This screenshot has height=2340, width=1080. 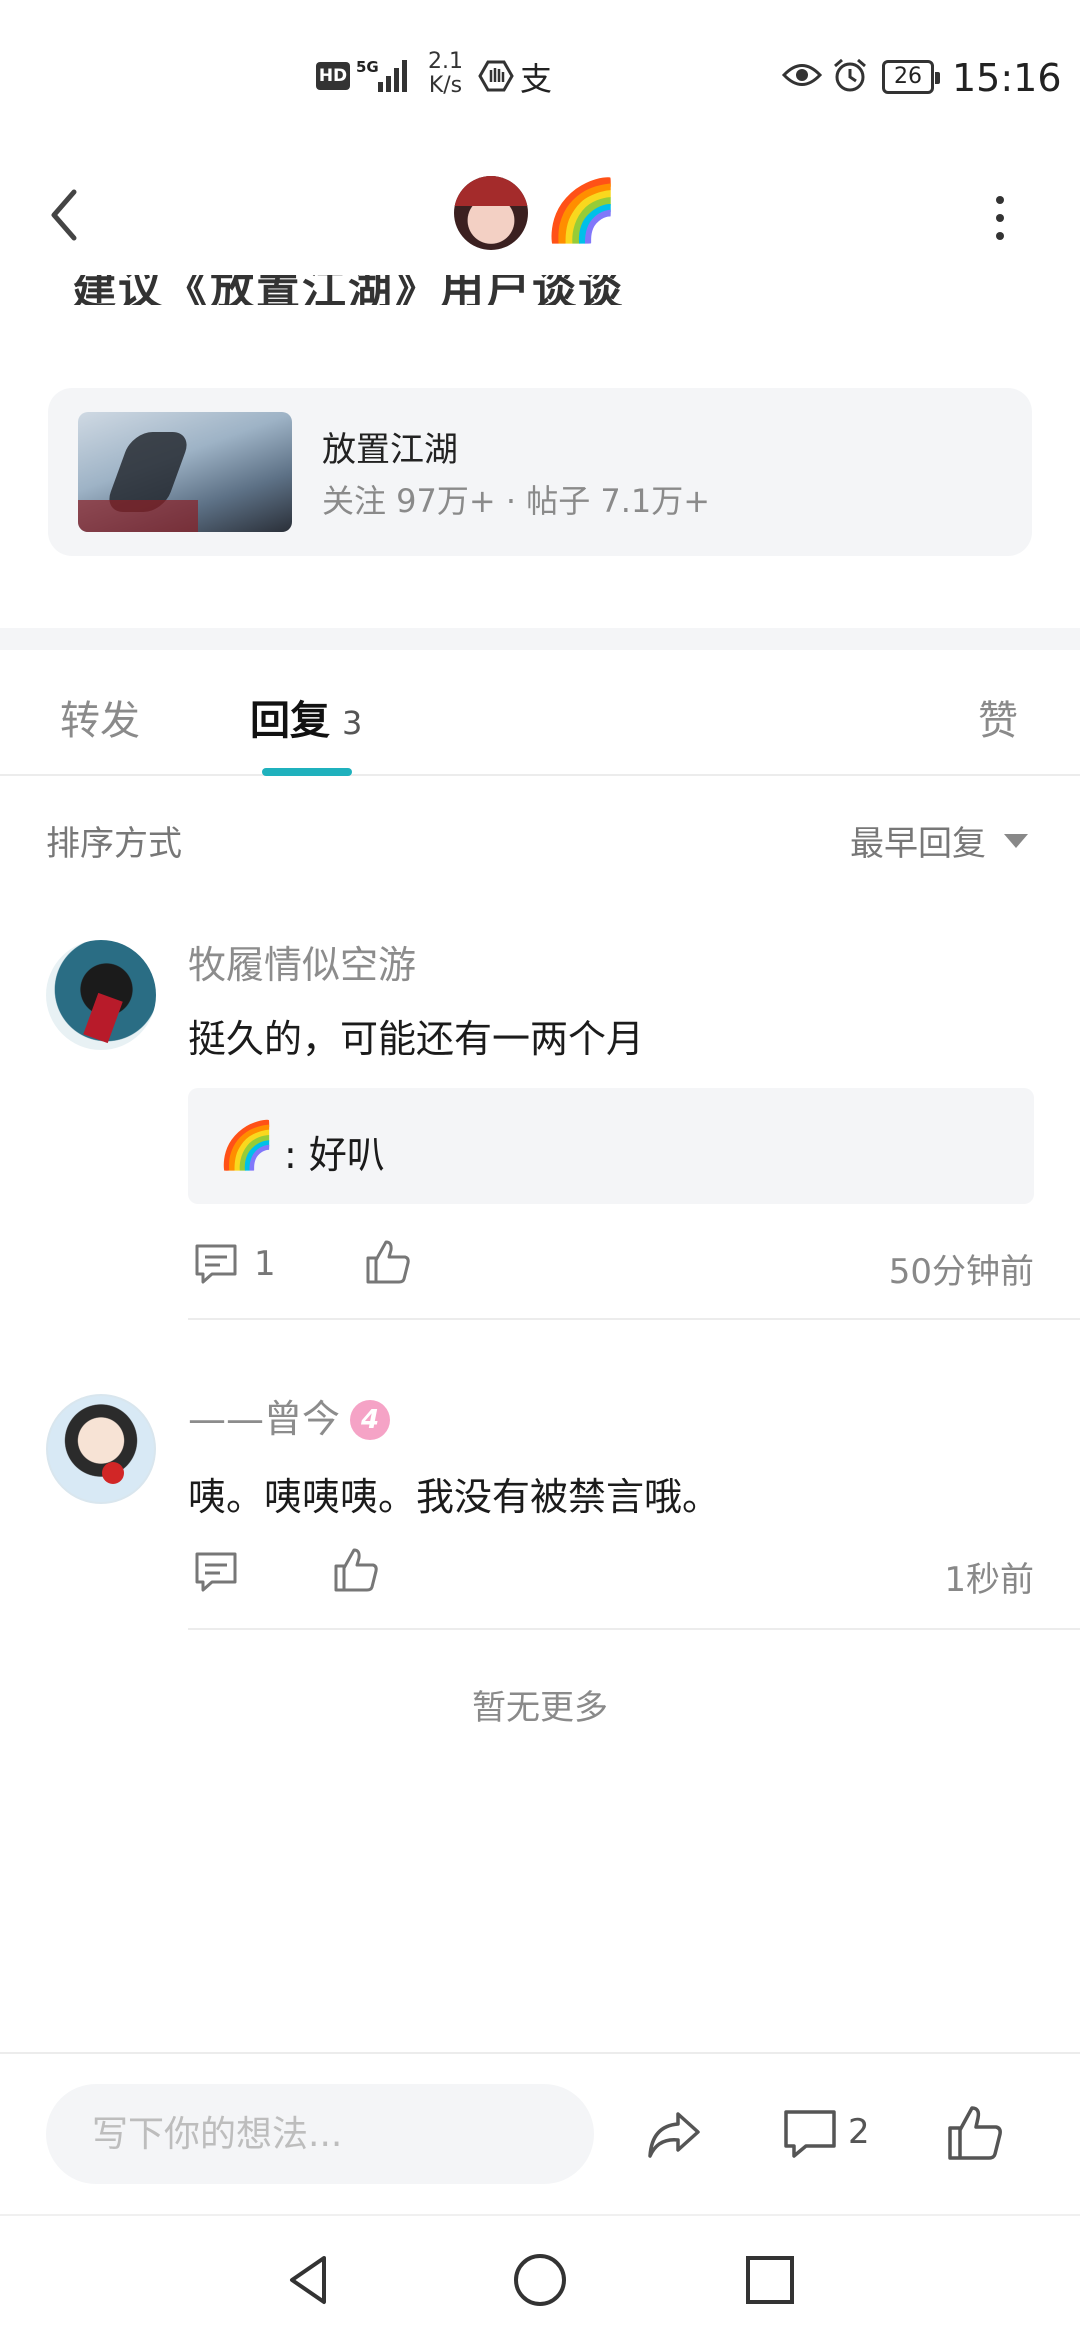 I want to click on topic-stats: 关注 97万+ · 帖子 7.1万+, so click(x=516, y=501).